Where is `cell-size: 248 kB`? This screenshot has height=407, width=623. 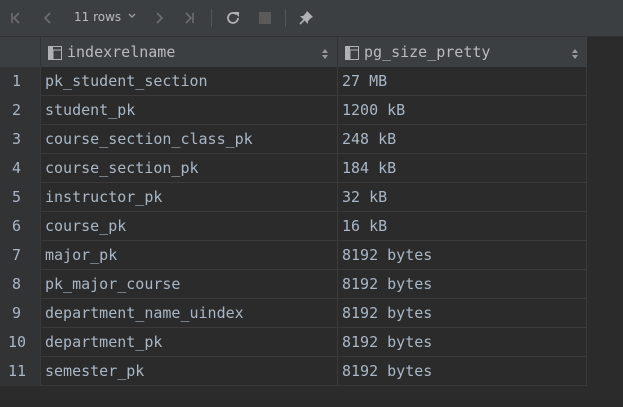 cell-size: 248 kB is located at coordinates (462, 139).